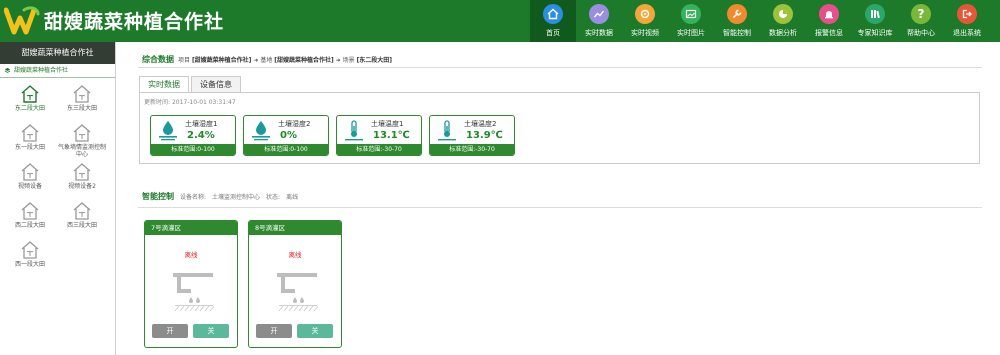  I want to click on sidebar-item-west-3: 西三段大田, so click(82, 218).